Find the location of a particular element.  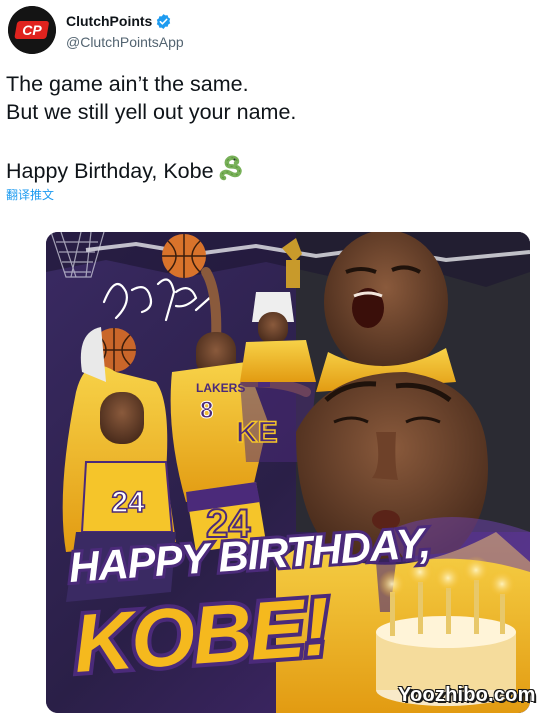

jersey-number-8: 8 is located at coordinates (206, 410).